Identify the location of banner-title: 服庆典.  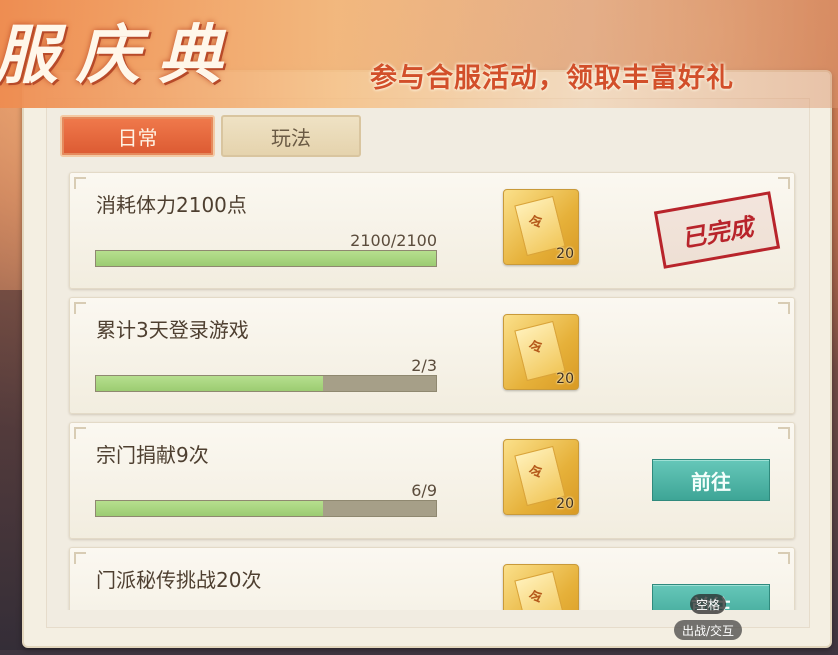
(120, 55).